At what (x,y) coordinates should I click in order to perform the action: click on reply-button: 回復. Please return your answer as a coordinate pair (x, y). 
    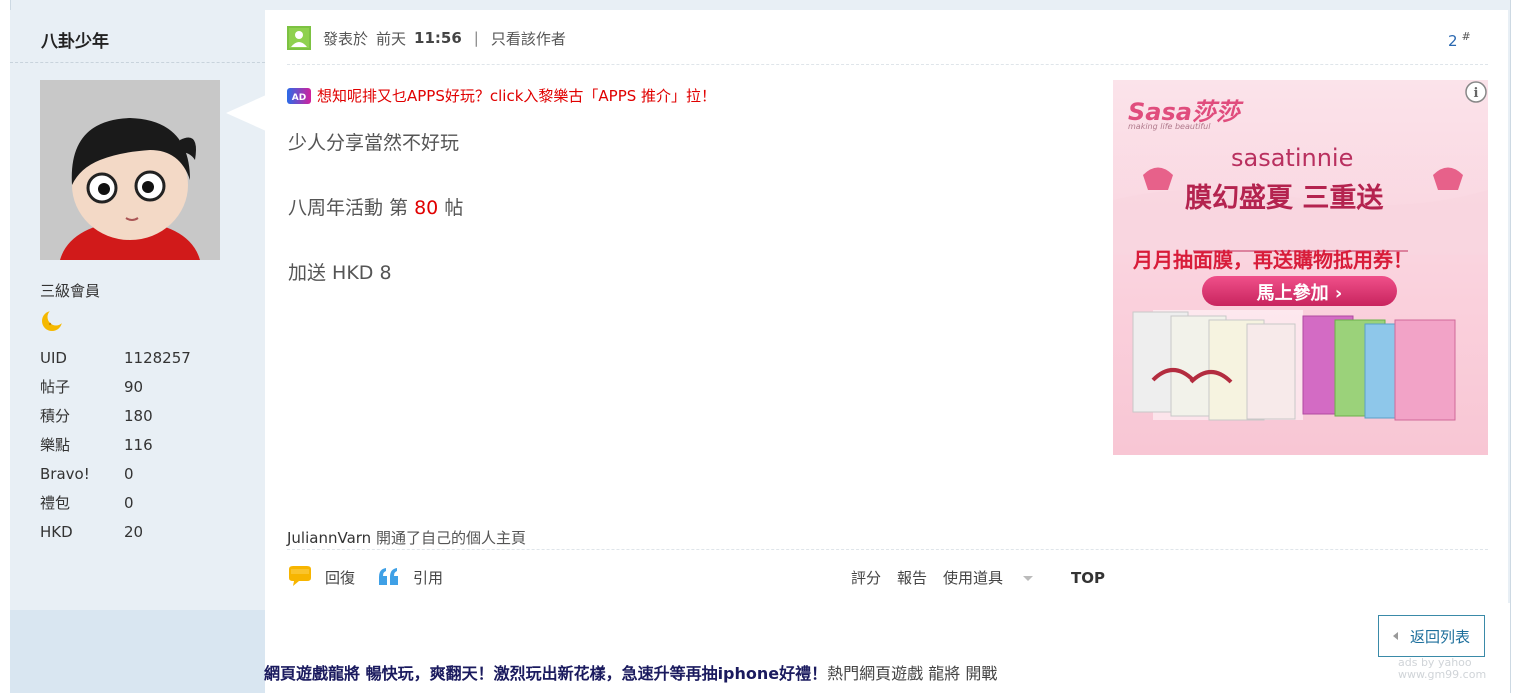
    Looking at the image, I should click on (321, 577).